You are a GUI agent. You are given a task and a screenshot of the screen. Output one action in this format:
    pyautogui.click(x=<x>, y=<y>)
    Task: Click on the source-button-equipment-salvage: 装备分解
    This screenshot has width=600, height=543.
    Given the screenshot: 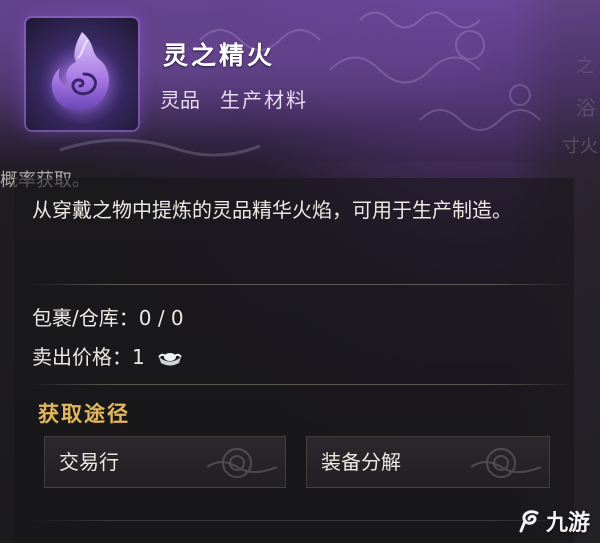 What is the action you would take?
    pyautogui.click(x=428, y=462)
    